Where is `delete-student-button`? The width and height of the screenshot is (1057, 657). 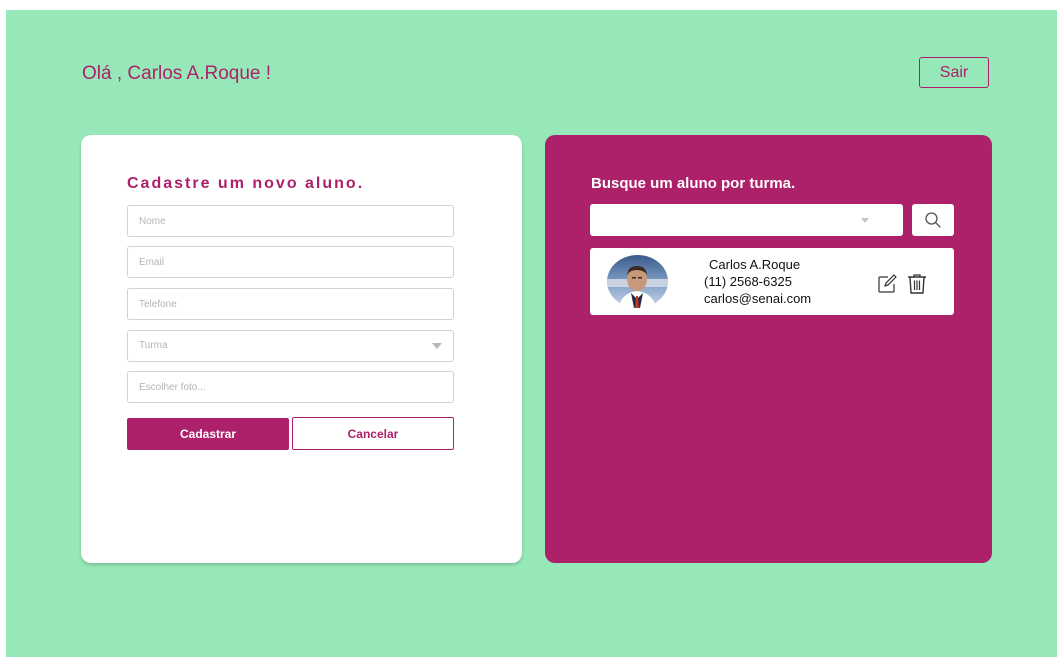
delete-student-button is located at coordinates (917, 284).